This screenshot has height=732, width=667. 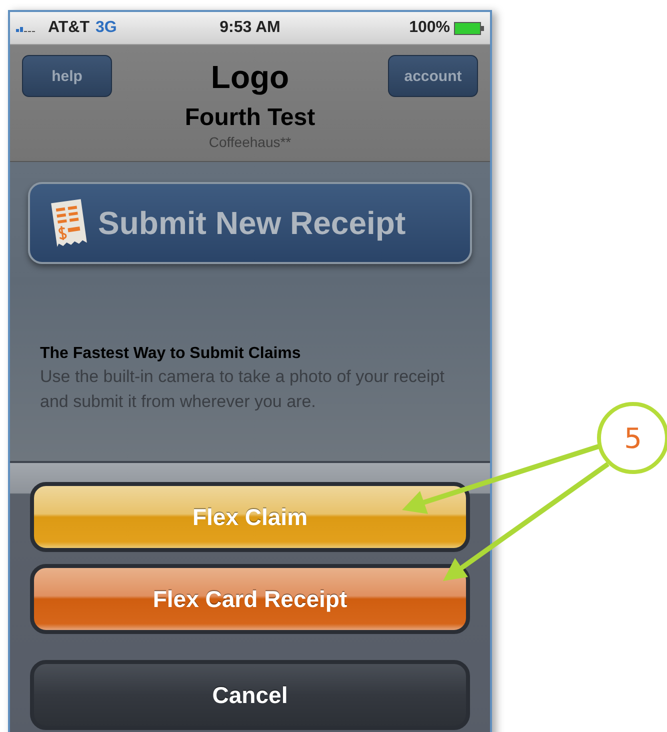 I want to click on receipt-icon, so click(x=69, y=223).